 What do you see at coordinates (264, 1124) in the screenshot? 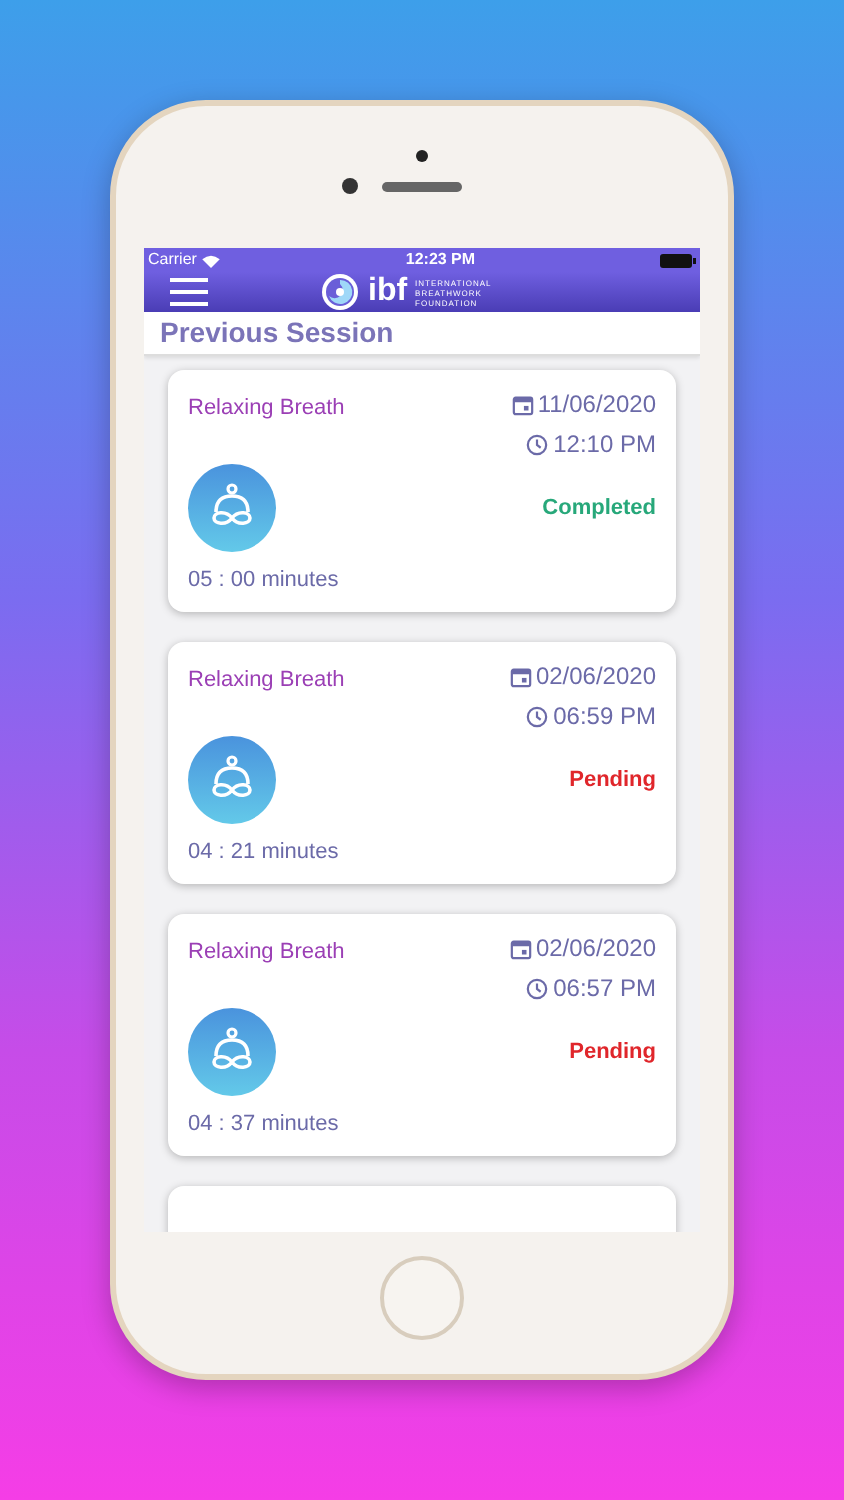
I see `session-duration: 04 : 37 minutes` at bounding box center [264, 1124].